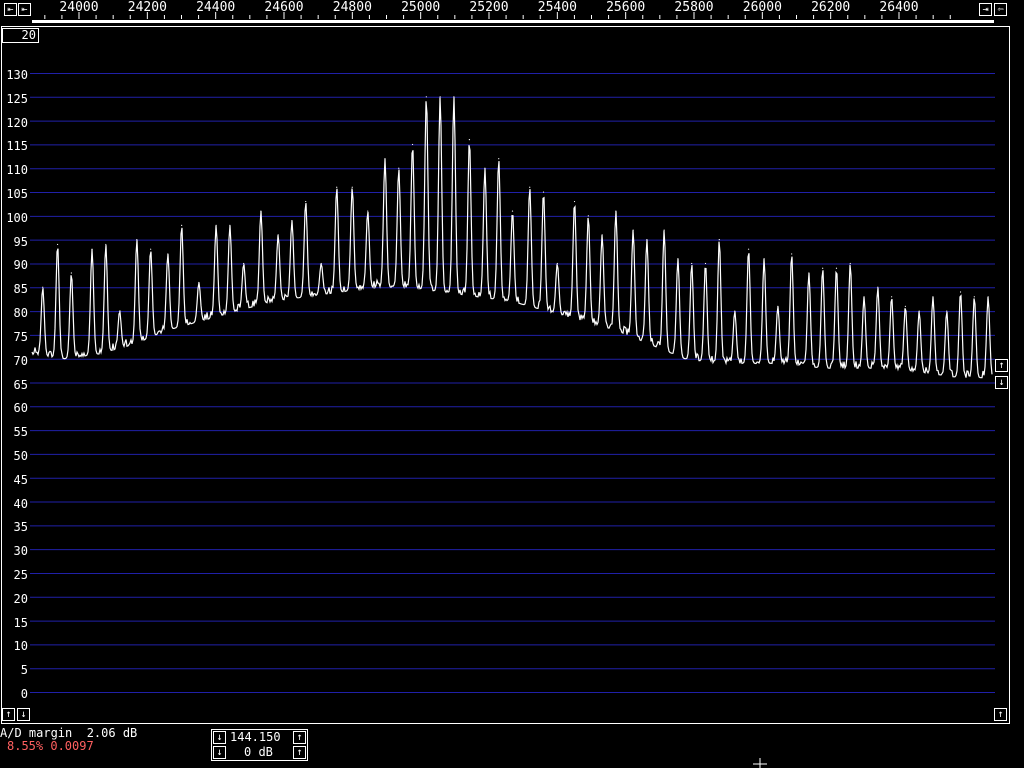 The height and width of the screenshot is (768, 1024). I want to click on level-down-button: ↓, so click(1001, 382).